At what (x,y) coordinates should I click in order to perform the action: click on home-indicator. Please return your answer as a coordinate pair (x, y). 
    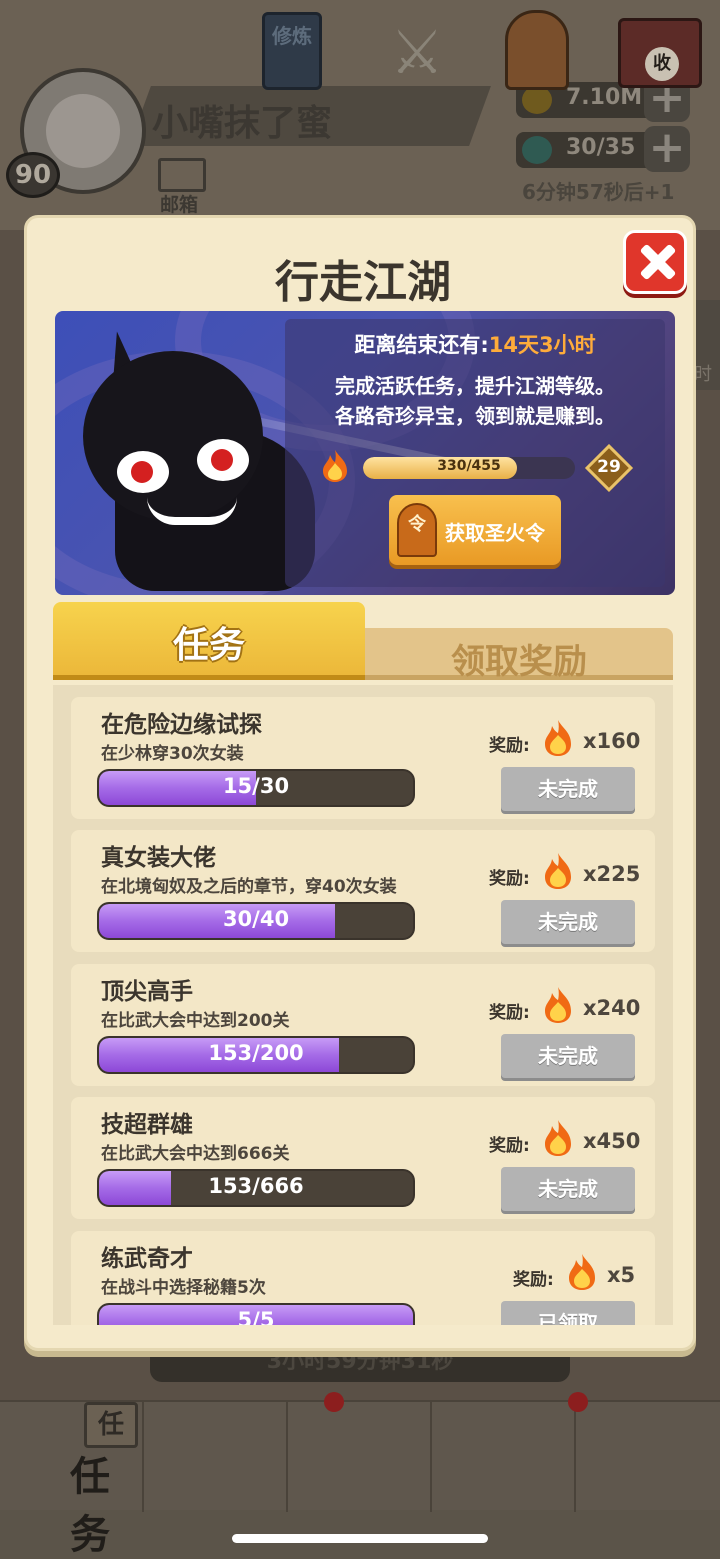
    Looking at the image, I should click on (360, 1538).